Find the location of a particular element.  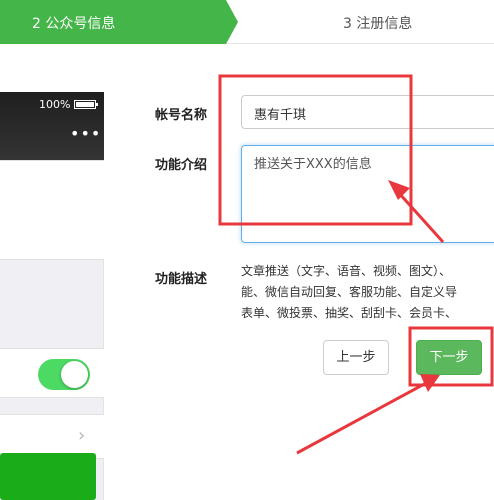

phone-toggle-switch is located at coordinates (64, 374).